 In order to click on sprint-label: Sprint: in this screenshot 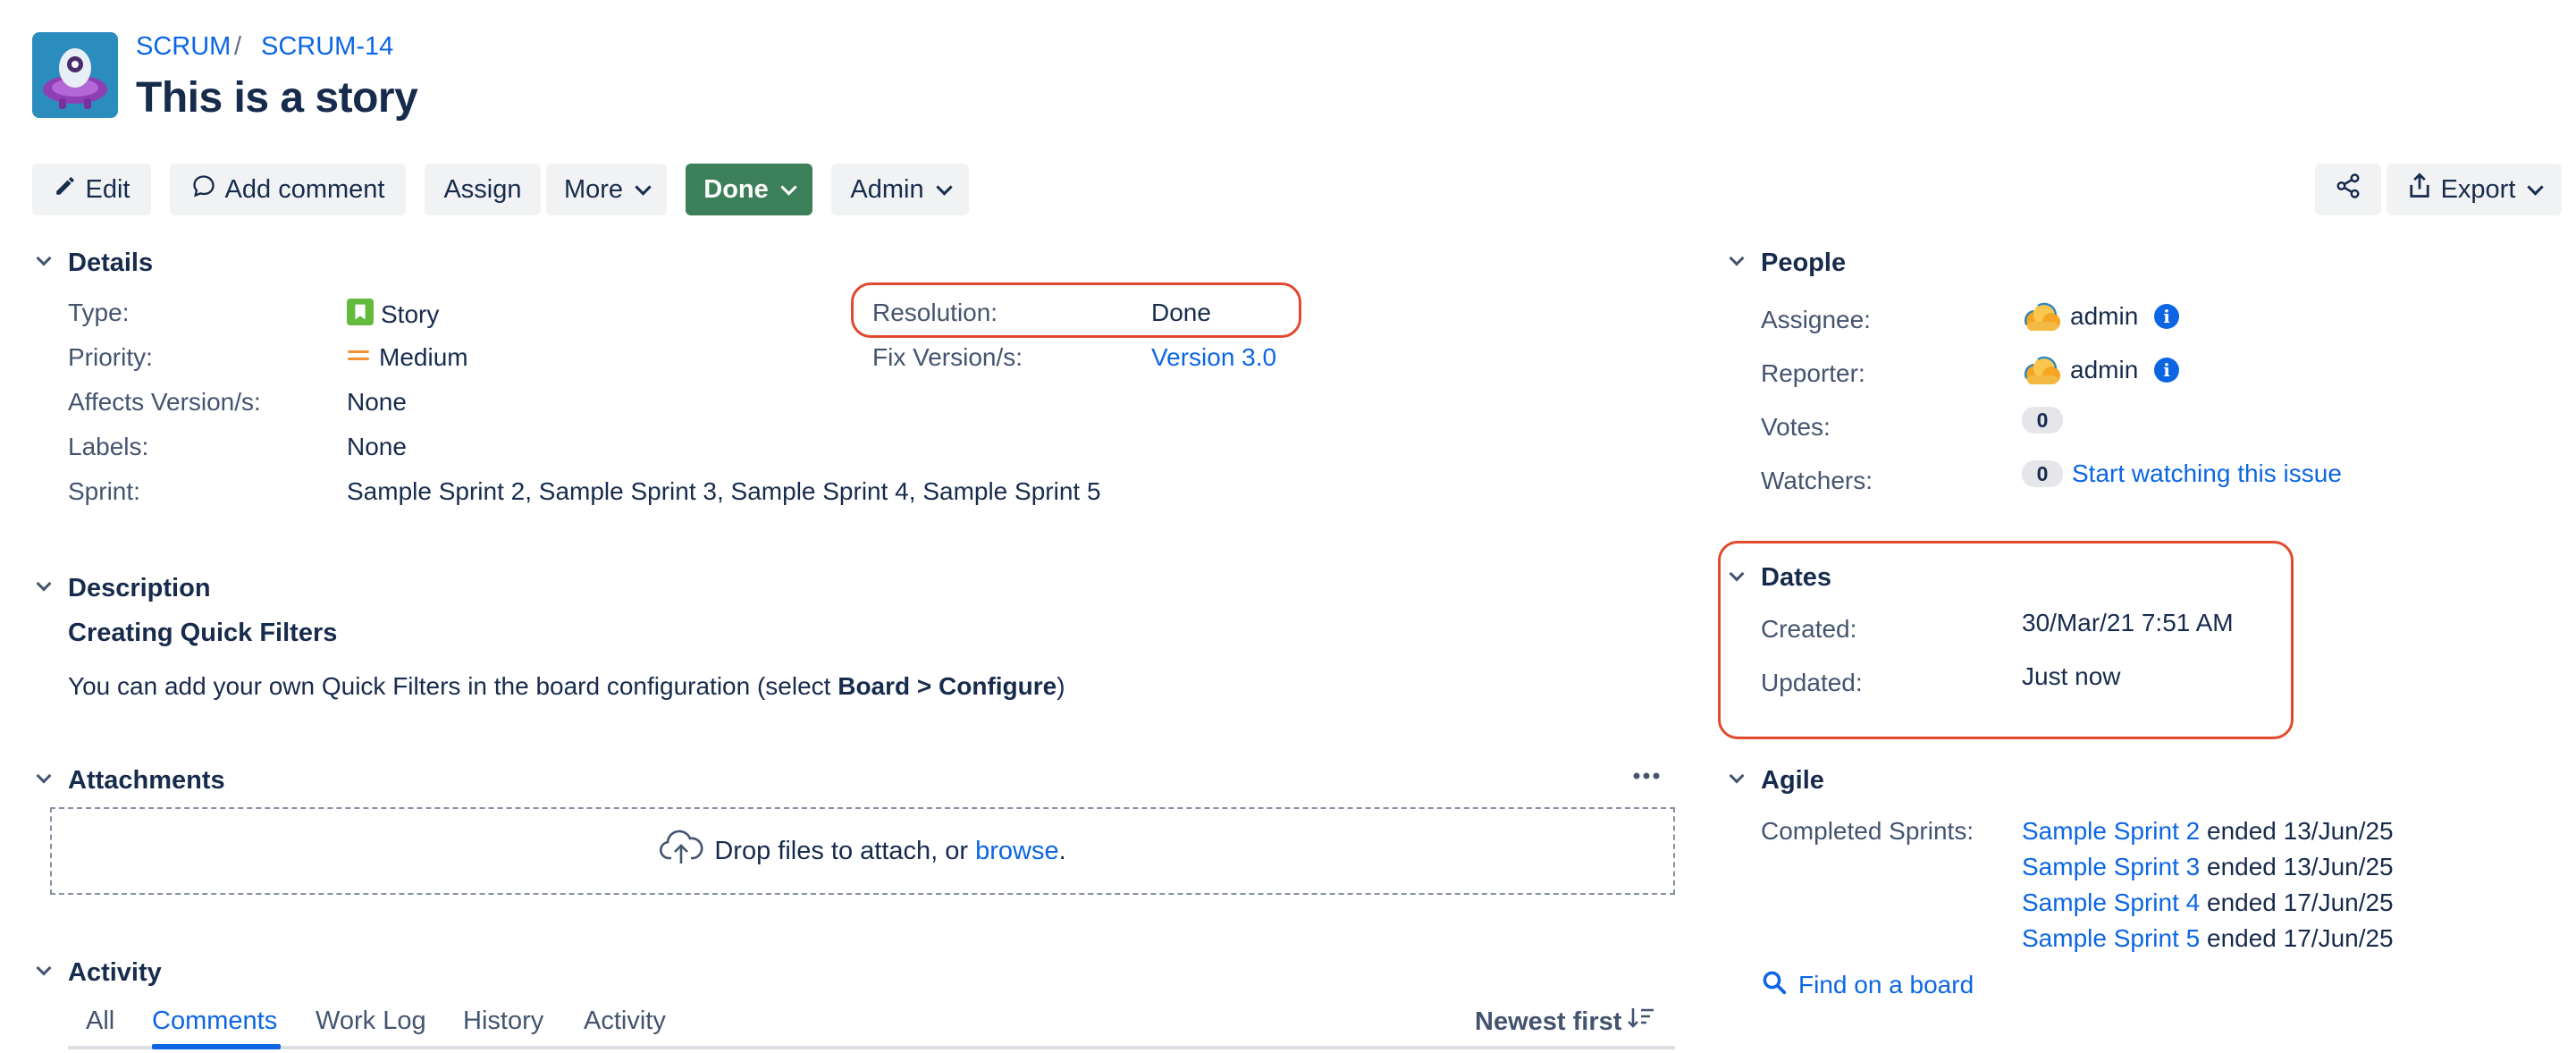, I will do `click(104, 491)`.